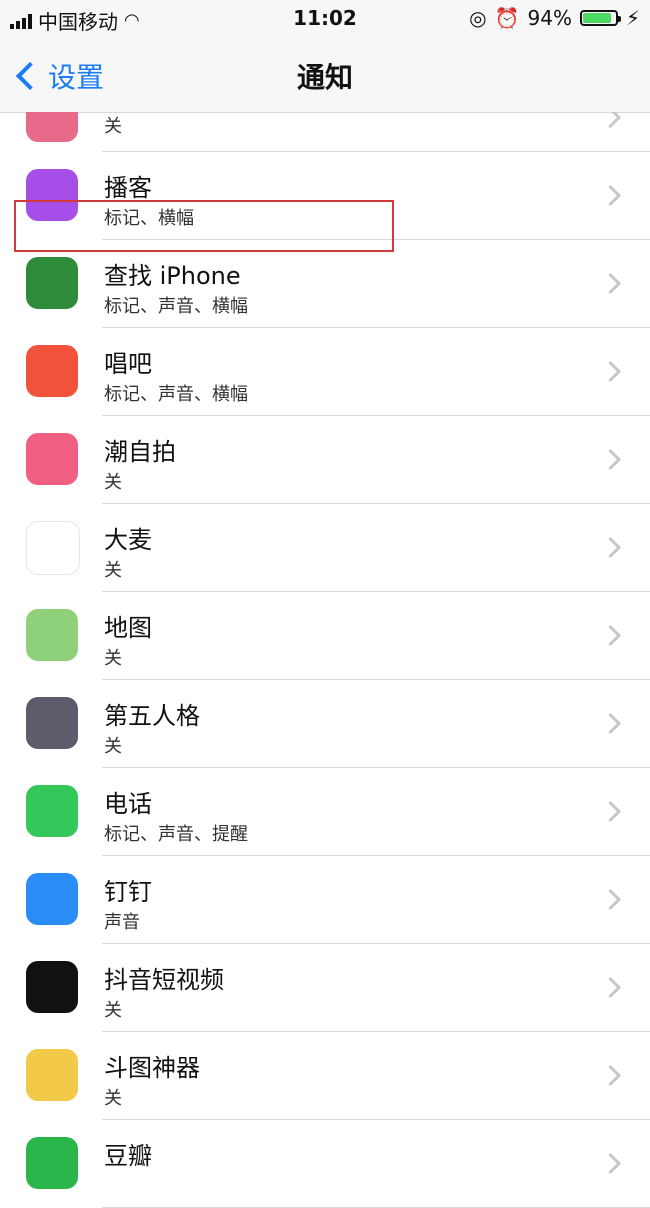  What do you see at coordinates (52, 127) in the screenshot?
I see `app-icon` at bounding box center [52, 127].